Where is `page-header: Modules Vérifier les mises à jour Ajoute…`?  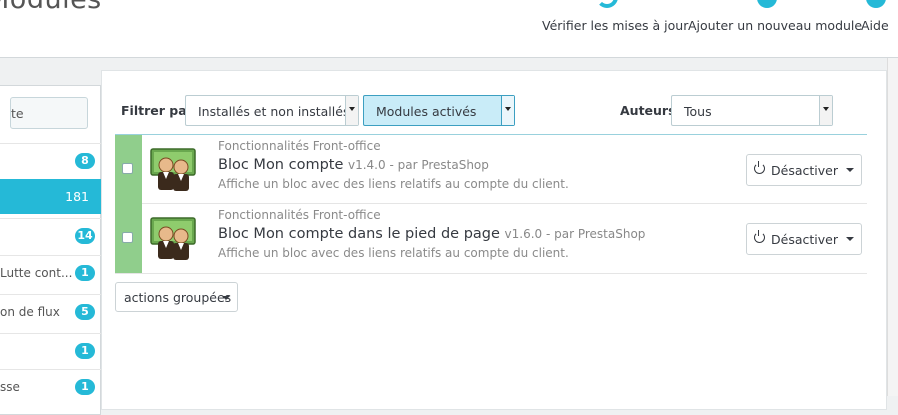
page-header: Modules Vérifier les mises à jour Ajoute… is located at coordinates (449, 29).